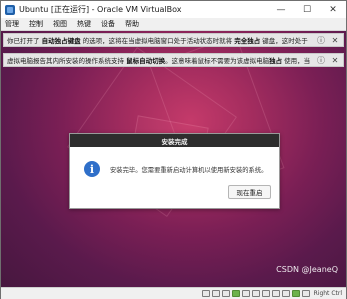 The image size is (347, 299). Describe the element at coordinates (307, 9) in the screenshot. I see `maximize-button: ☐` at that location.